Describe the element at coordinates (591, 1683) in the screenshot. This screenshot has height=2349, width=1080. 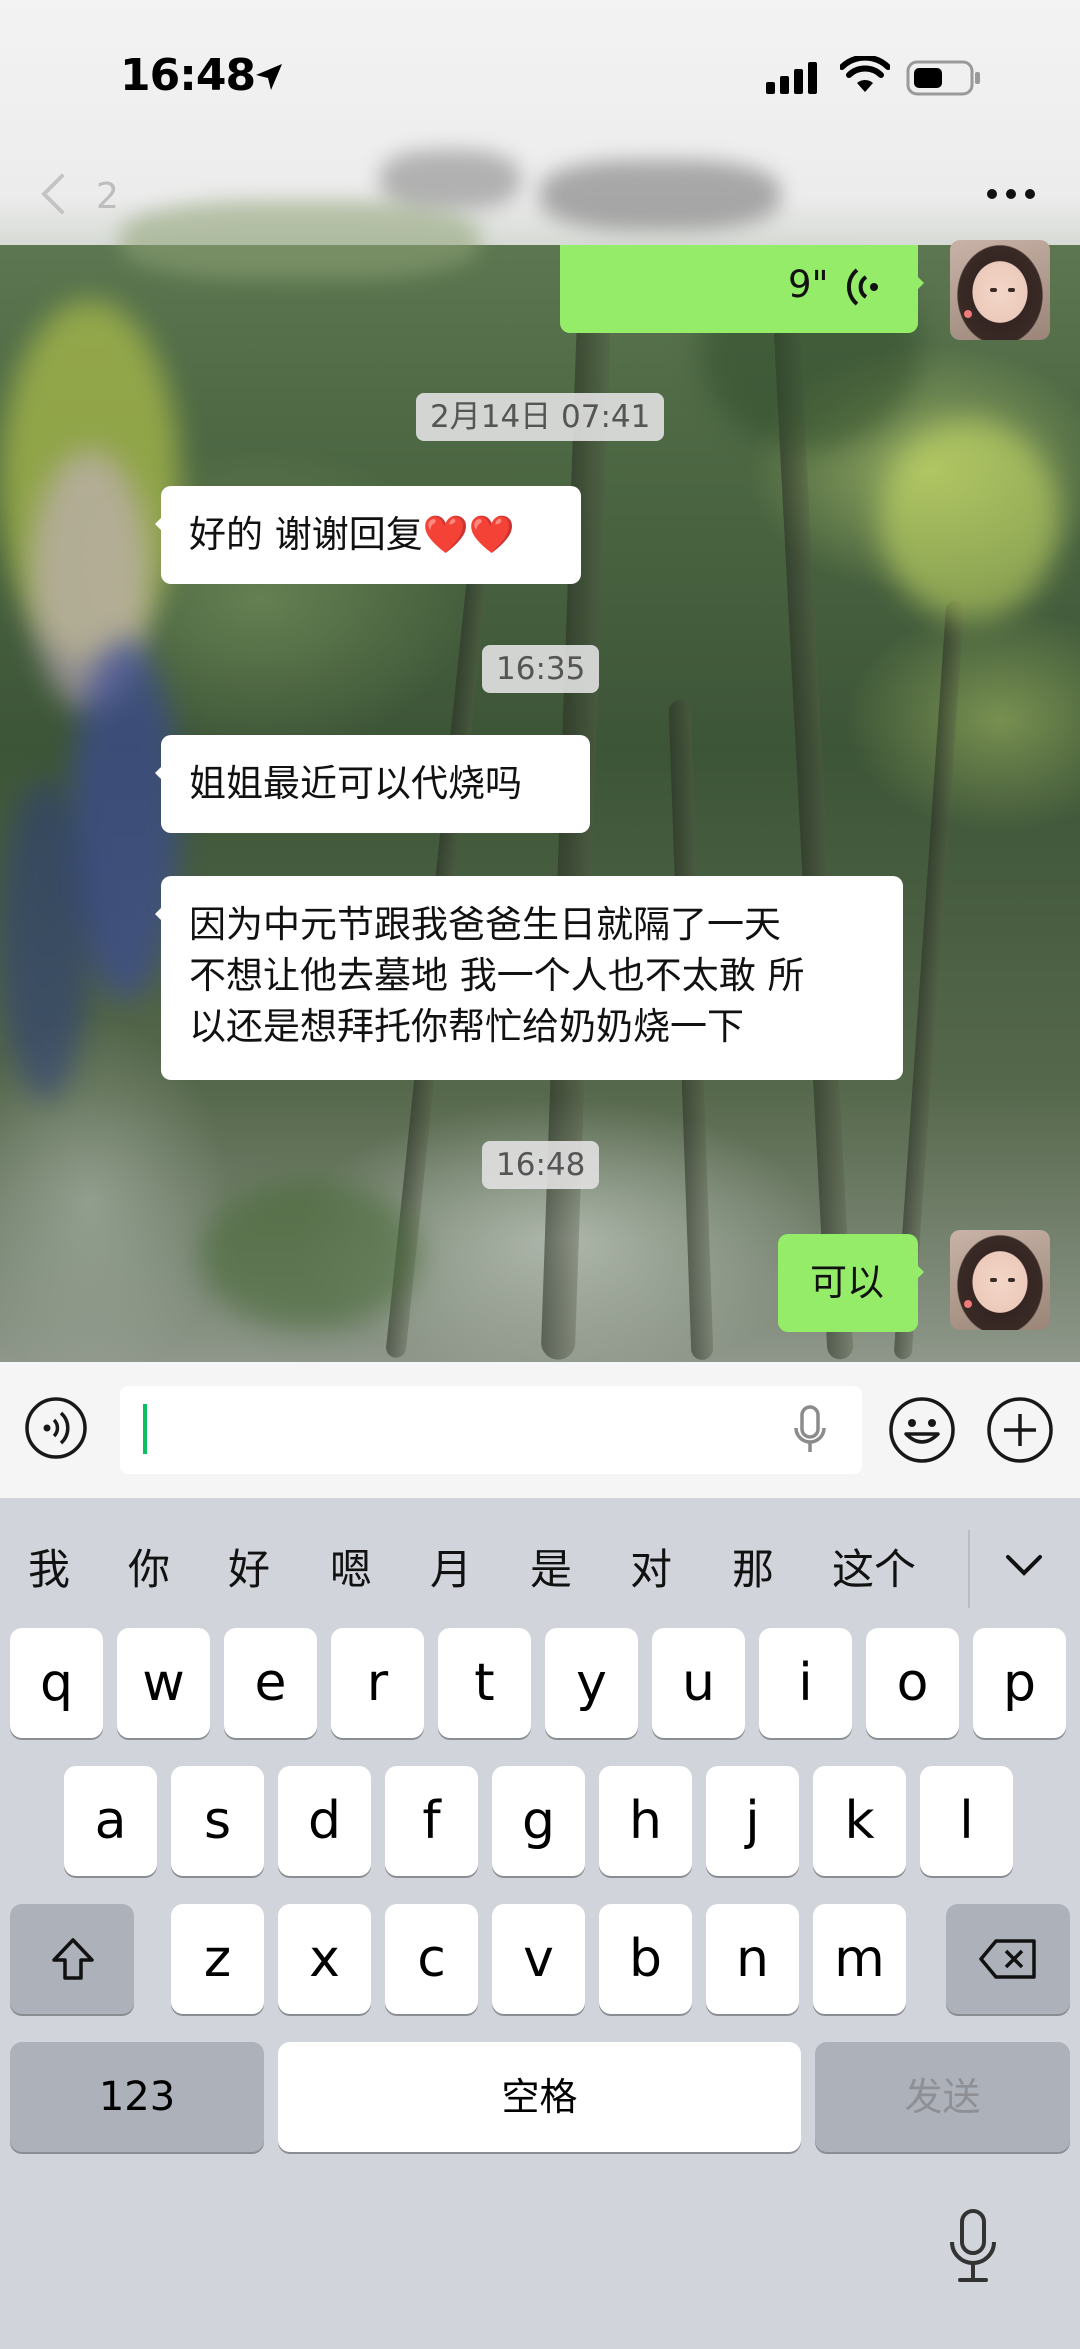
I see `key: y` at that location.